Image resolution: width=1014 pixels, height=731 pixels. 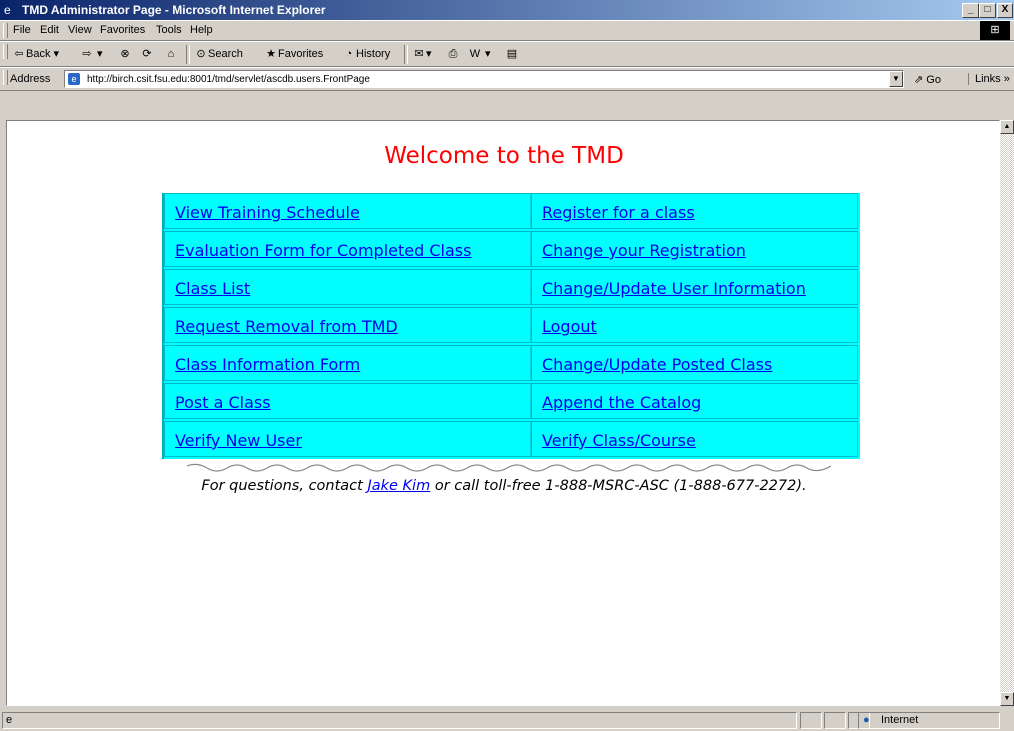 What do you see at coordinates (286, 326) in the screenshot?
I see `link-request-removal: Request Removal from TMD` at bounding box center [286, 326].